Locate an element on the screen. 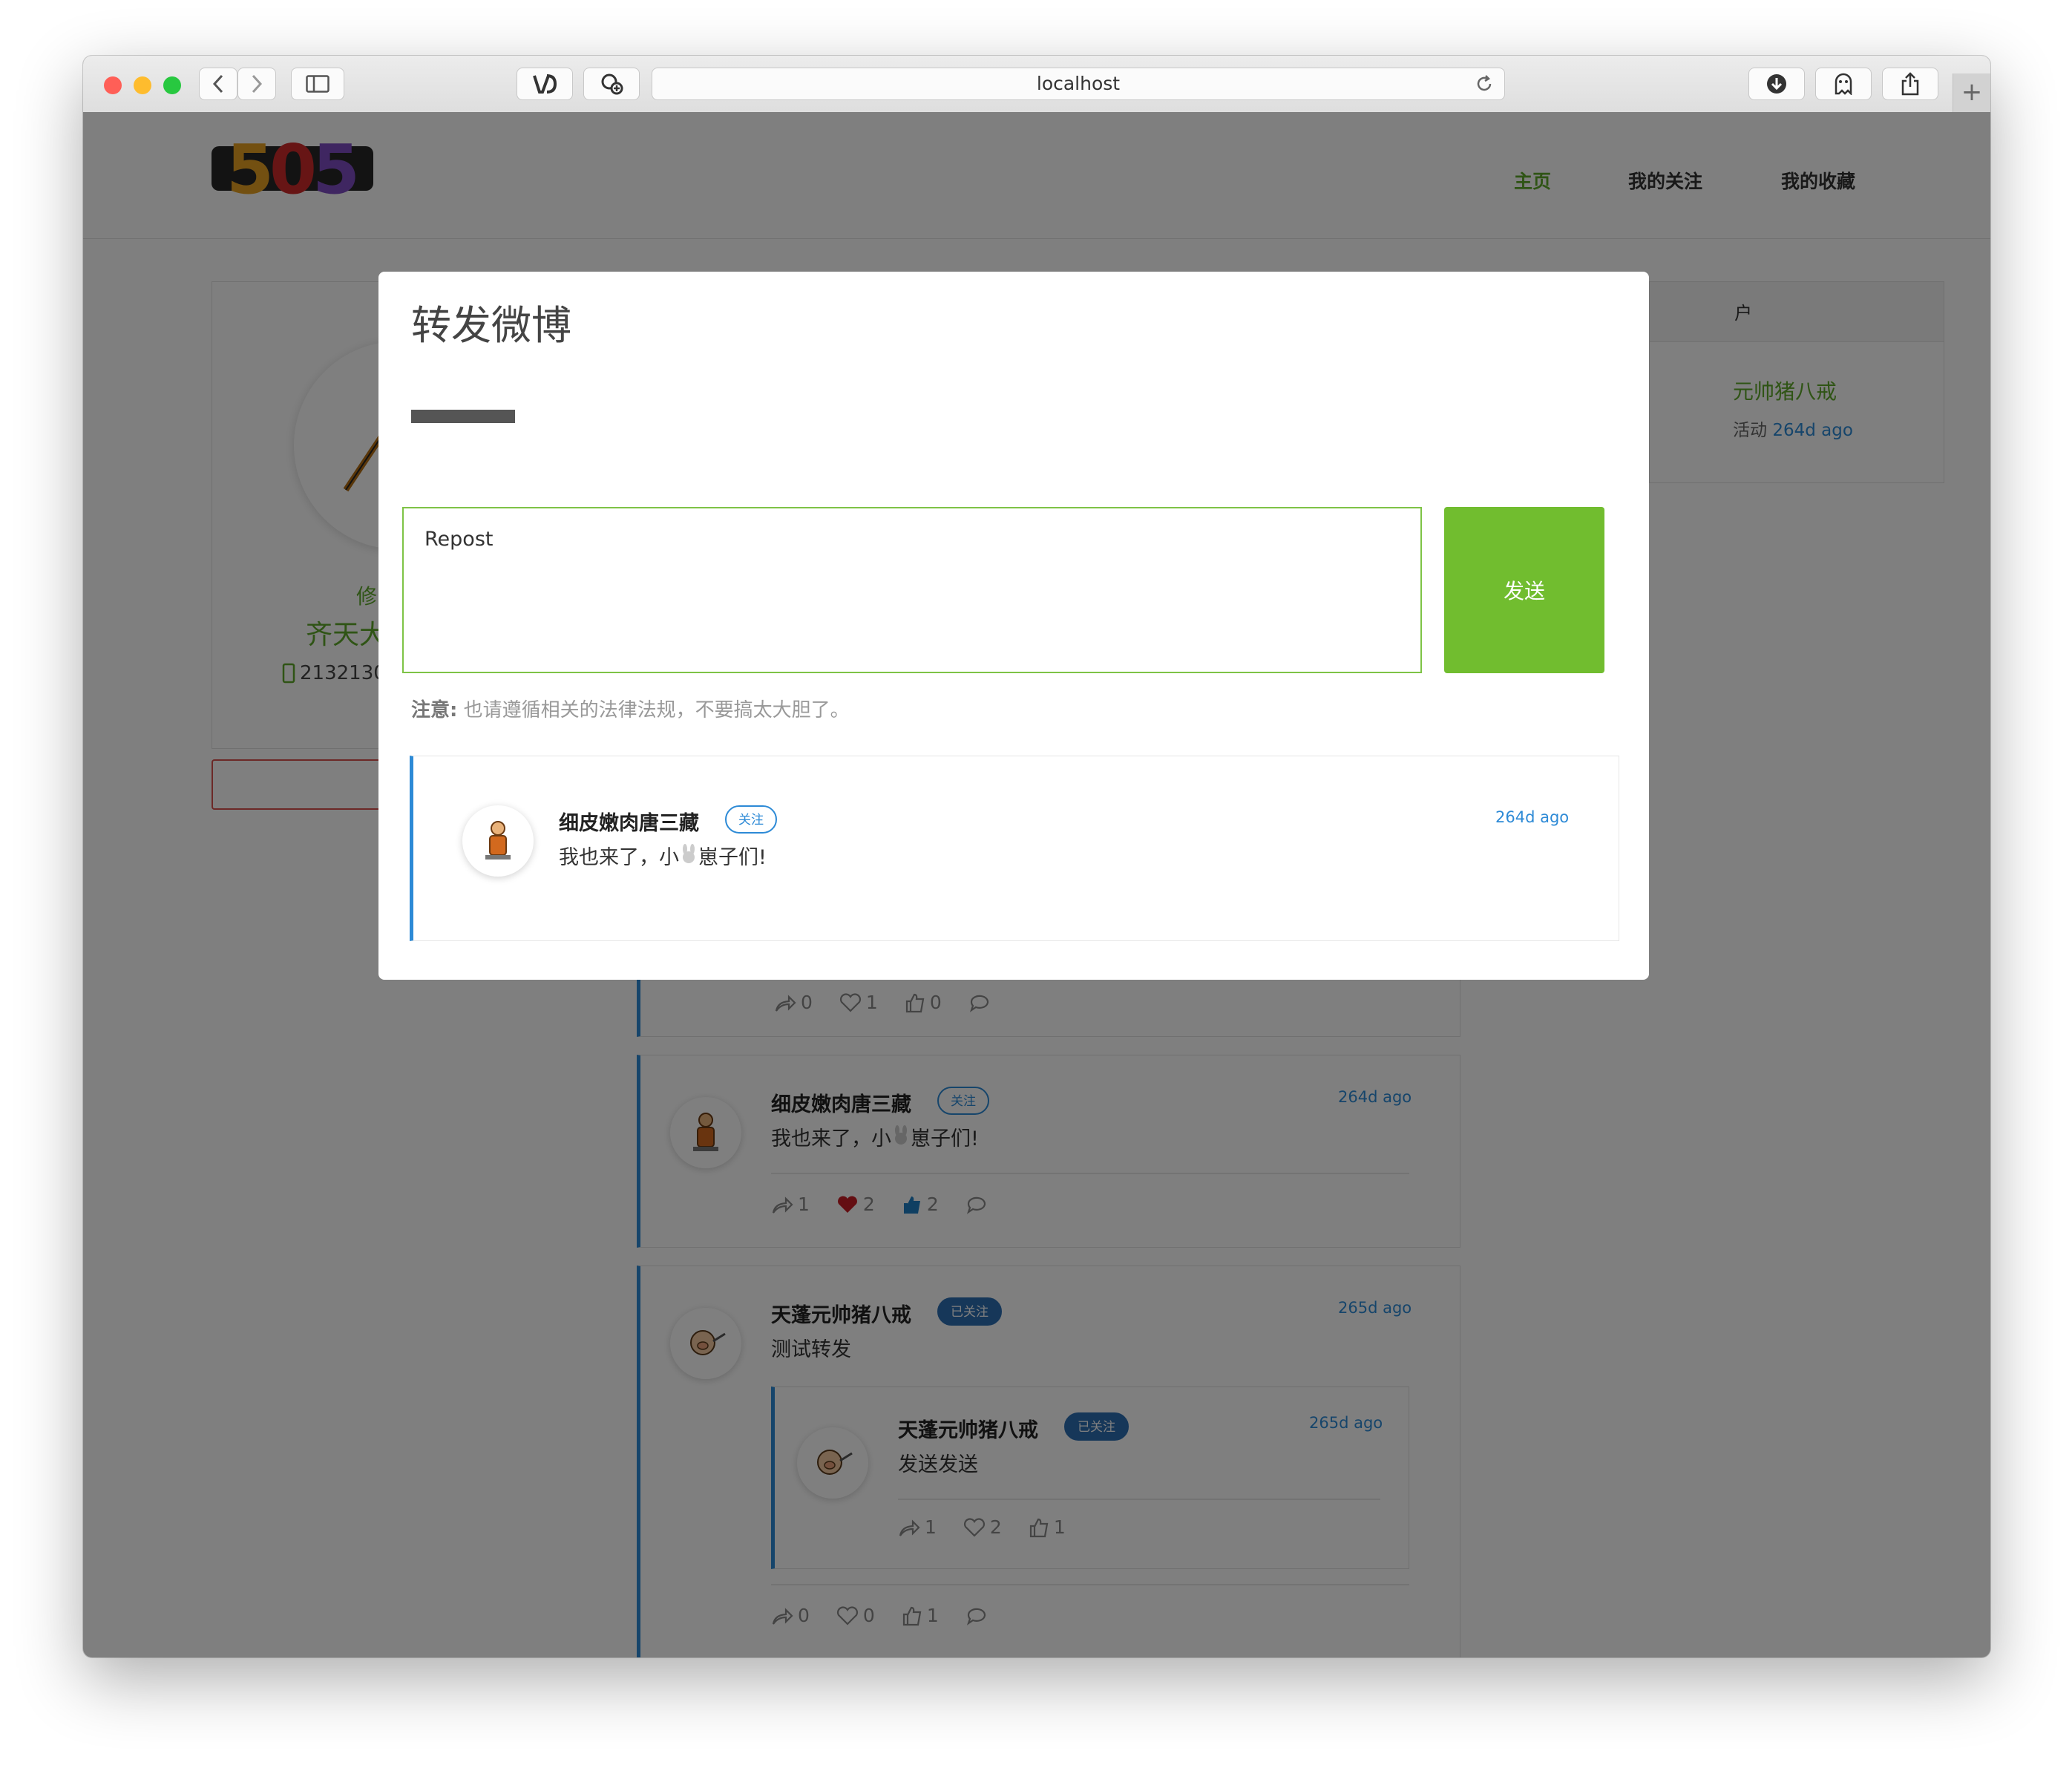 The height and width of the screenshot is (1768, 2072). url-text: localhost is located at coordinates (1078, 84).